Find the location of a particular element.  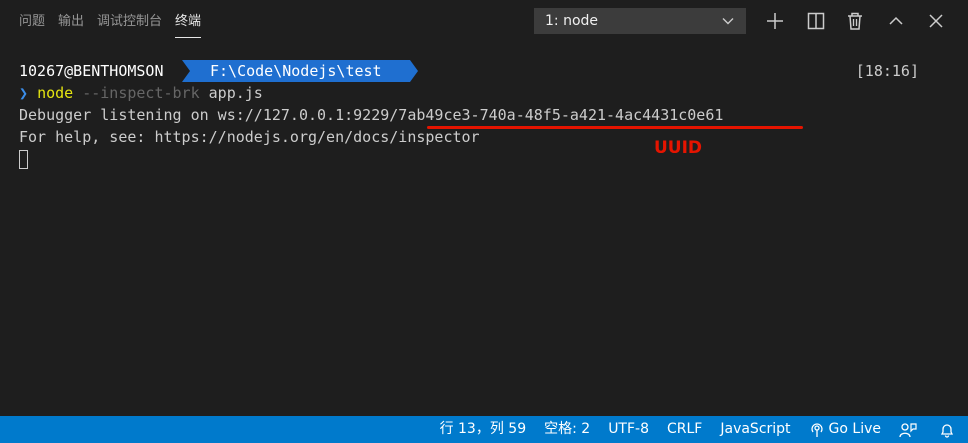

kill-terminal-button is located at coordinates (855, 21).